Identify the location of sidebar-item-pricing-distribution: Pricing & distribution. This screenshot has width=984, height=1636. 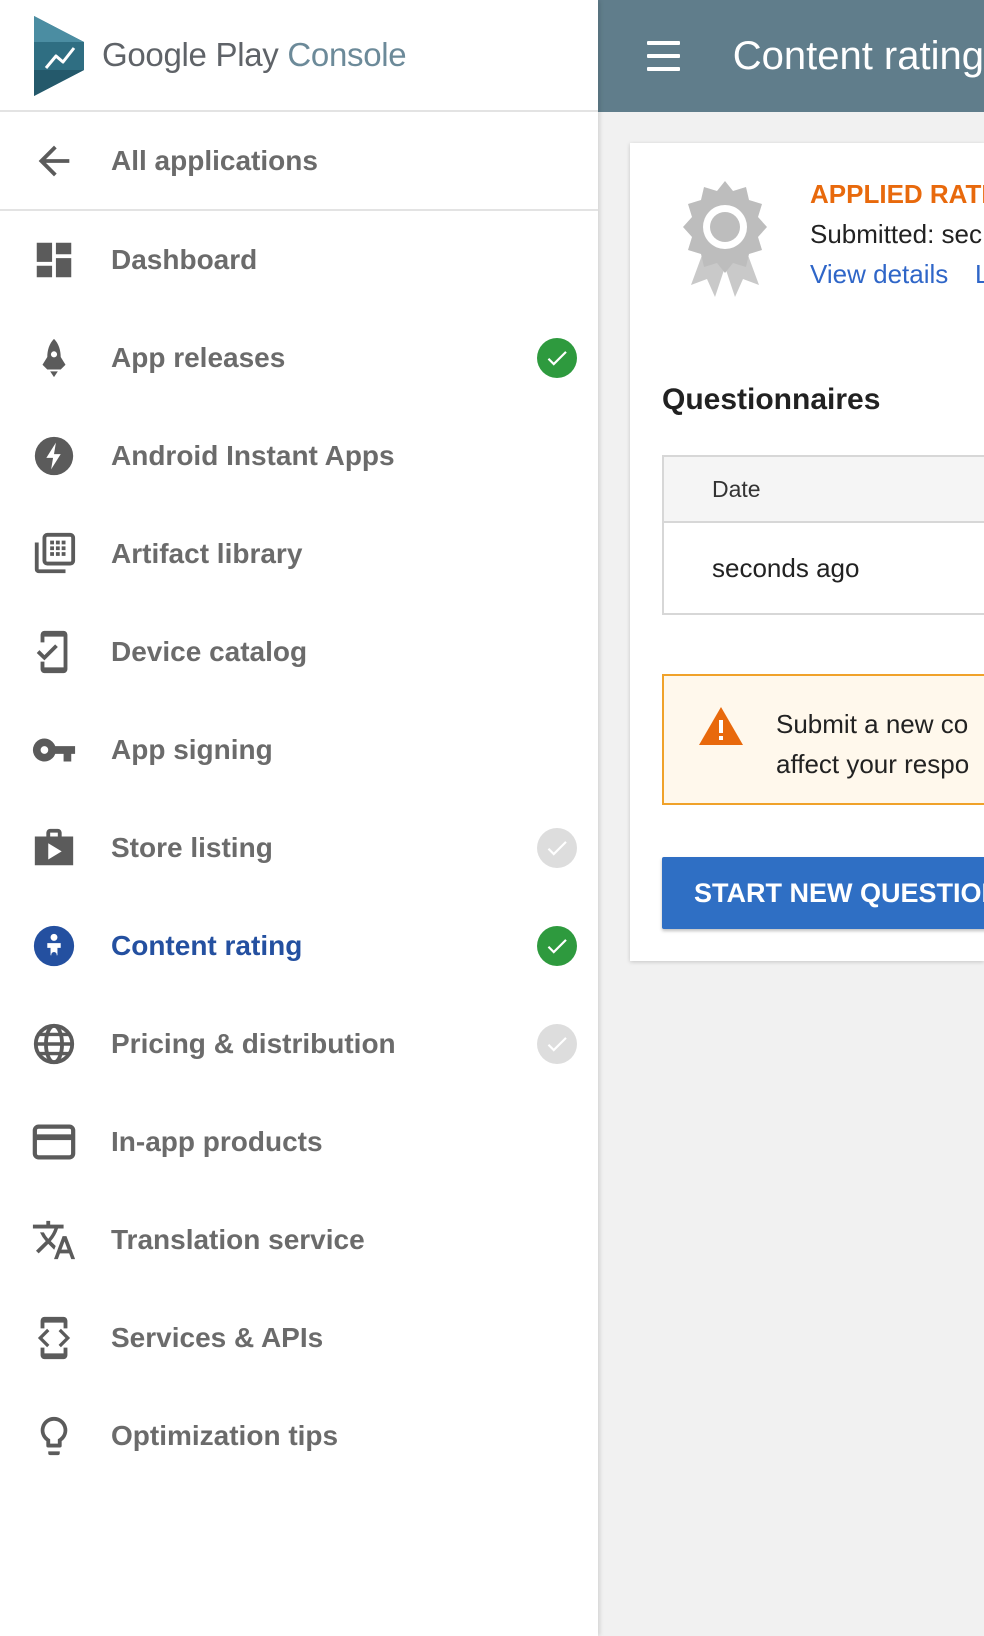
(299, 1044).